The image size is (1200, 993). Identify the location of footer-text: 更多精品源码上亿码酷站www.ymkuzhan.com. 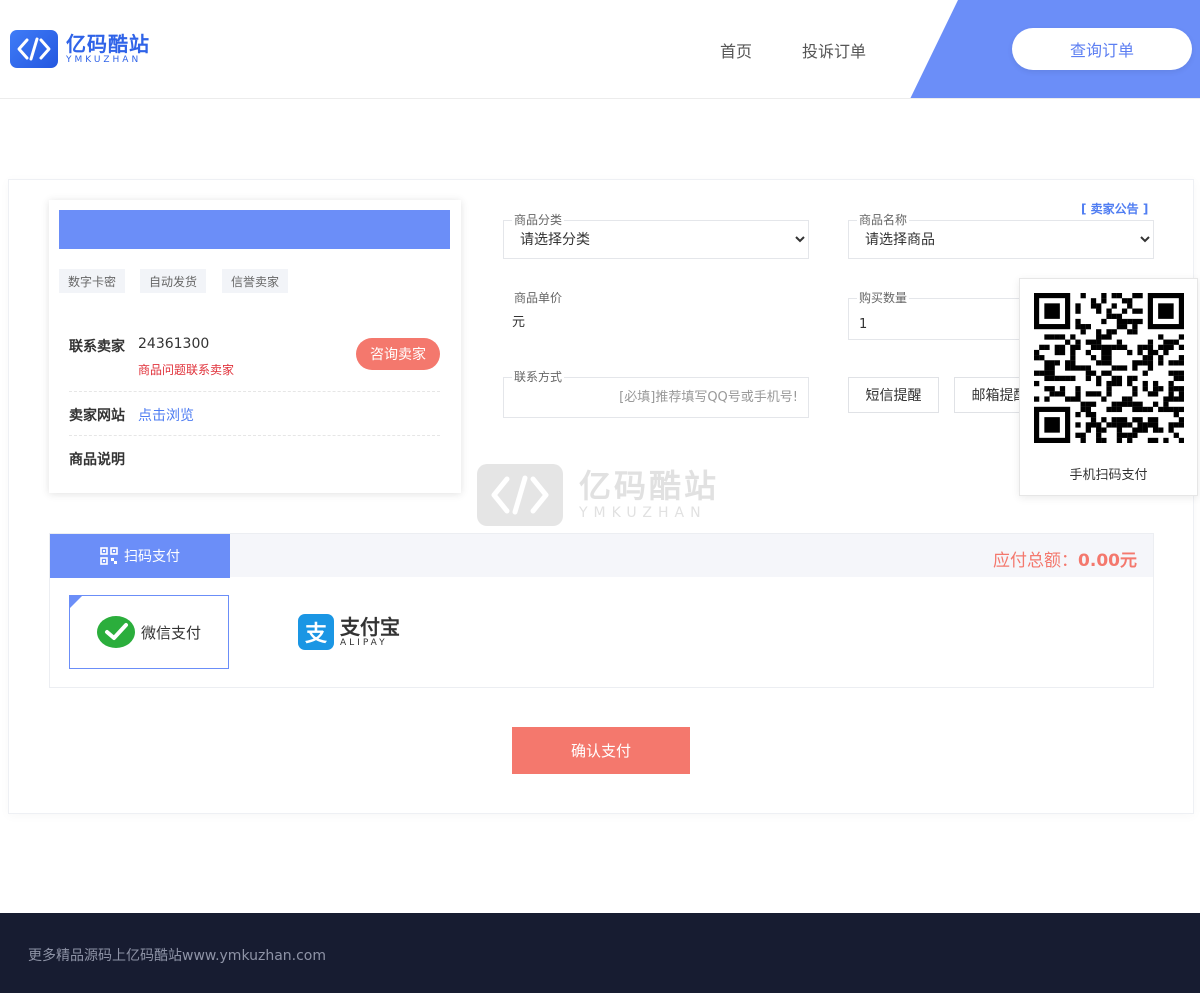
(177, 956).